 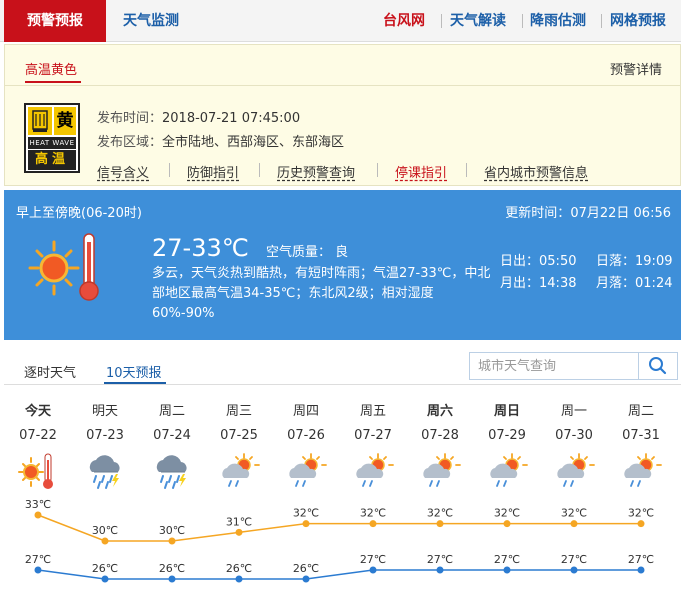 I want to click on sunset: 日落：19:09, so click(x=634, y=259).